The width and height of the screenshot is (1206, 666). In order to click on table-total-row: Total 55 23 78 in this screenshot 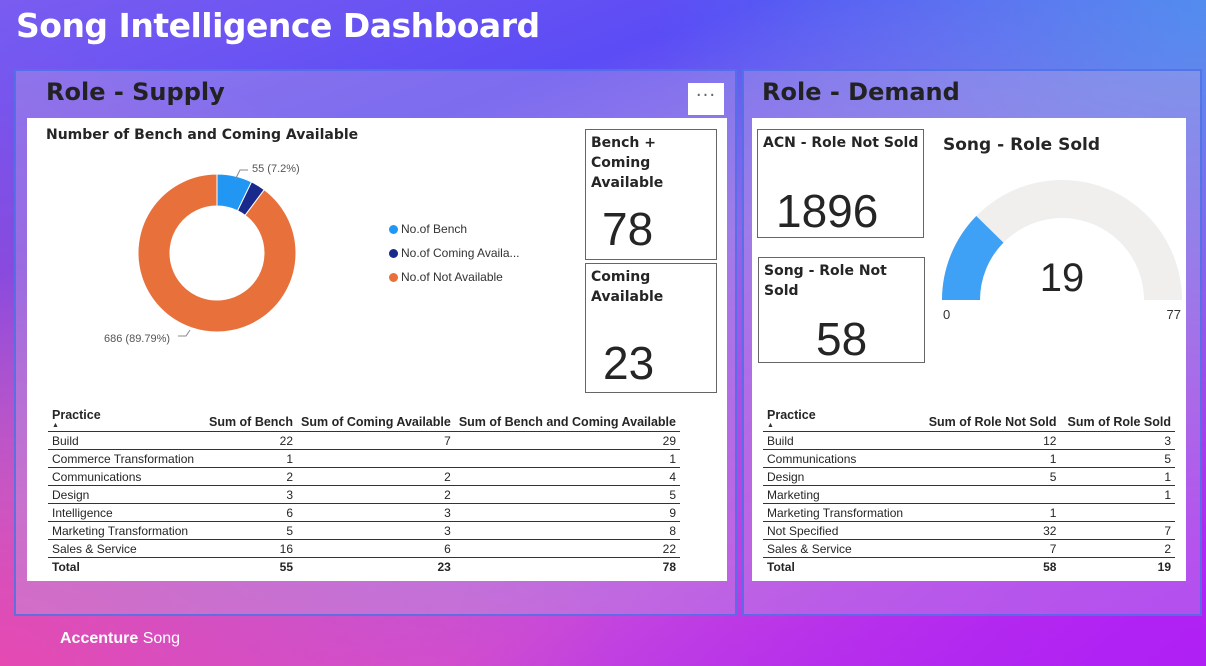, I will do `click(364, 567)`.